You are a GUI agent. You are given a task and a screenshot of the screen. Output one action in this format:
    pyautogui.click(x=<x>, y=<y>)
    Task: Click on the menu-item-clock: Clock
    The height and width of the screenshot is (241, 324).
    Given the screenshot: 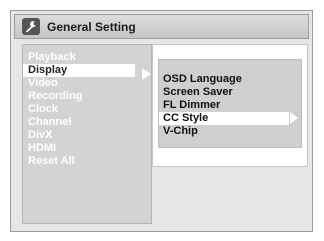 What is the action you would take?
    pyautogui.click(x=79, y=109)
    